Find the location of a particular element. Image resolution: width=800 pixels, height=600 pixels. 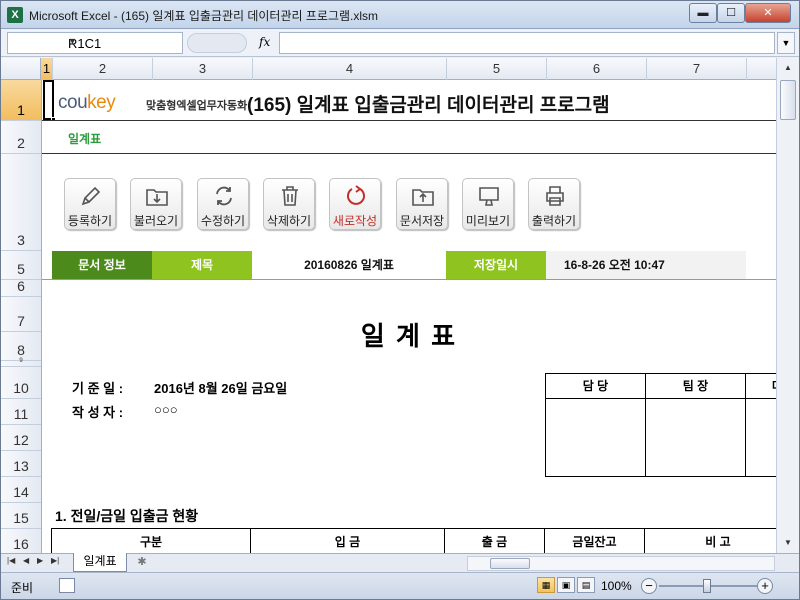

load-button: 불러오기 is located at coordinates (156, 204).